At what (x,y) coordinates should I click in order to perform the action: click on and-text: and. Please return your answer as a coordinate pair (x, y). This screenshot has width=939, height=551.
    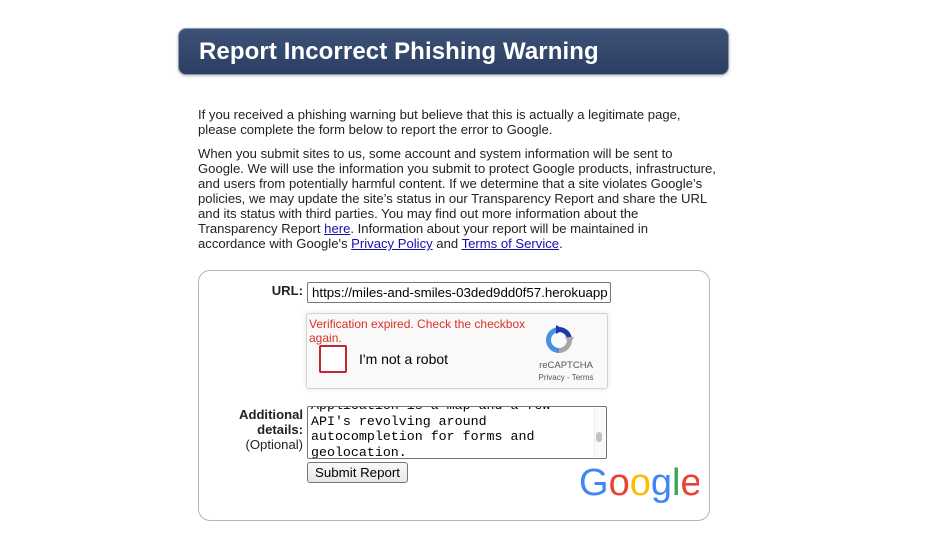
    Looking at the image, I should click on (447, 243).